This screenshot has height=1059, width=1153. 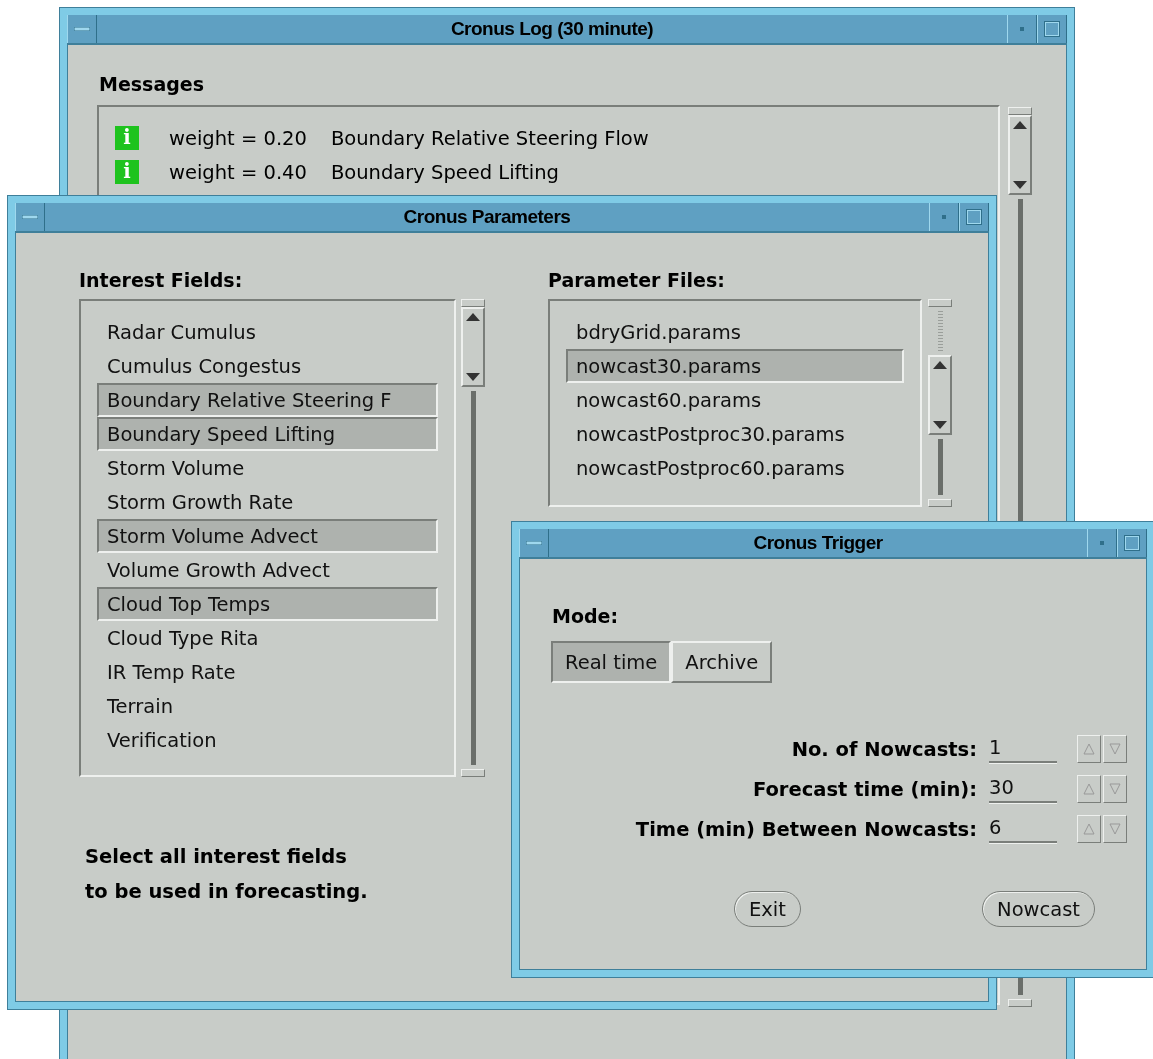 What do you see at coordinates (267, 638) in the screenshot?
I see `list-item: Cloud Type Rita` at bounding box center [267, 638].